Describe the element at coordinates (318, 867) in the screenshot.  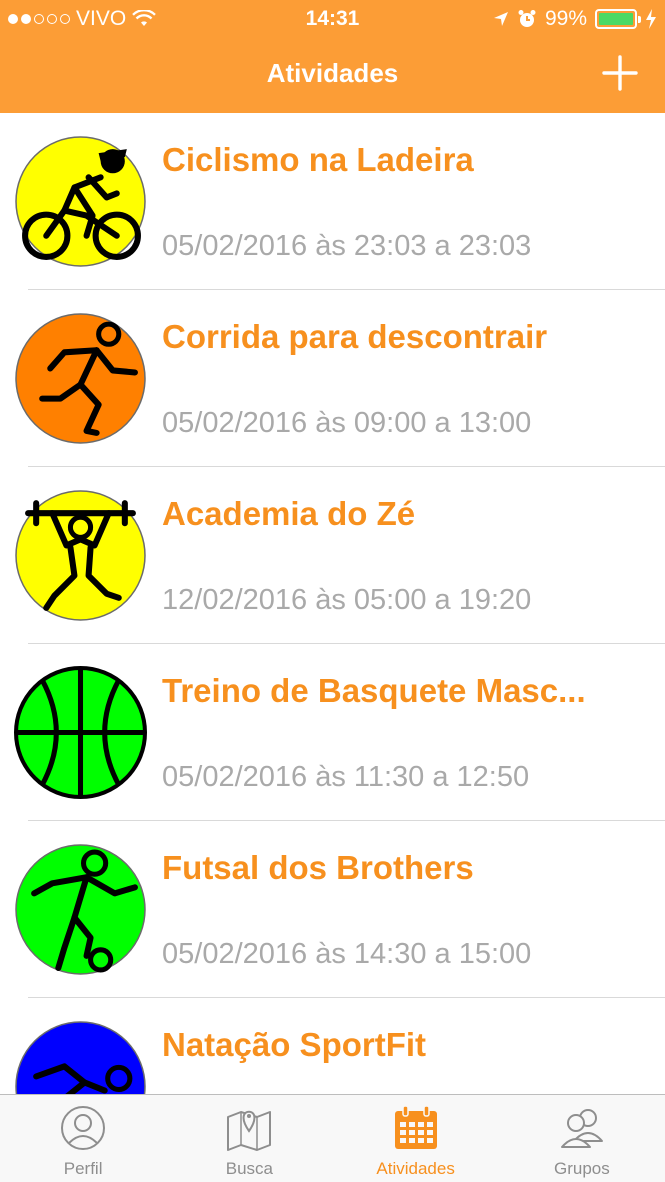
I see `activity-title: Futsal dos Brothers` at that location.